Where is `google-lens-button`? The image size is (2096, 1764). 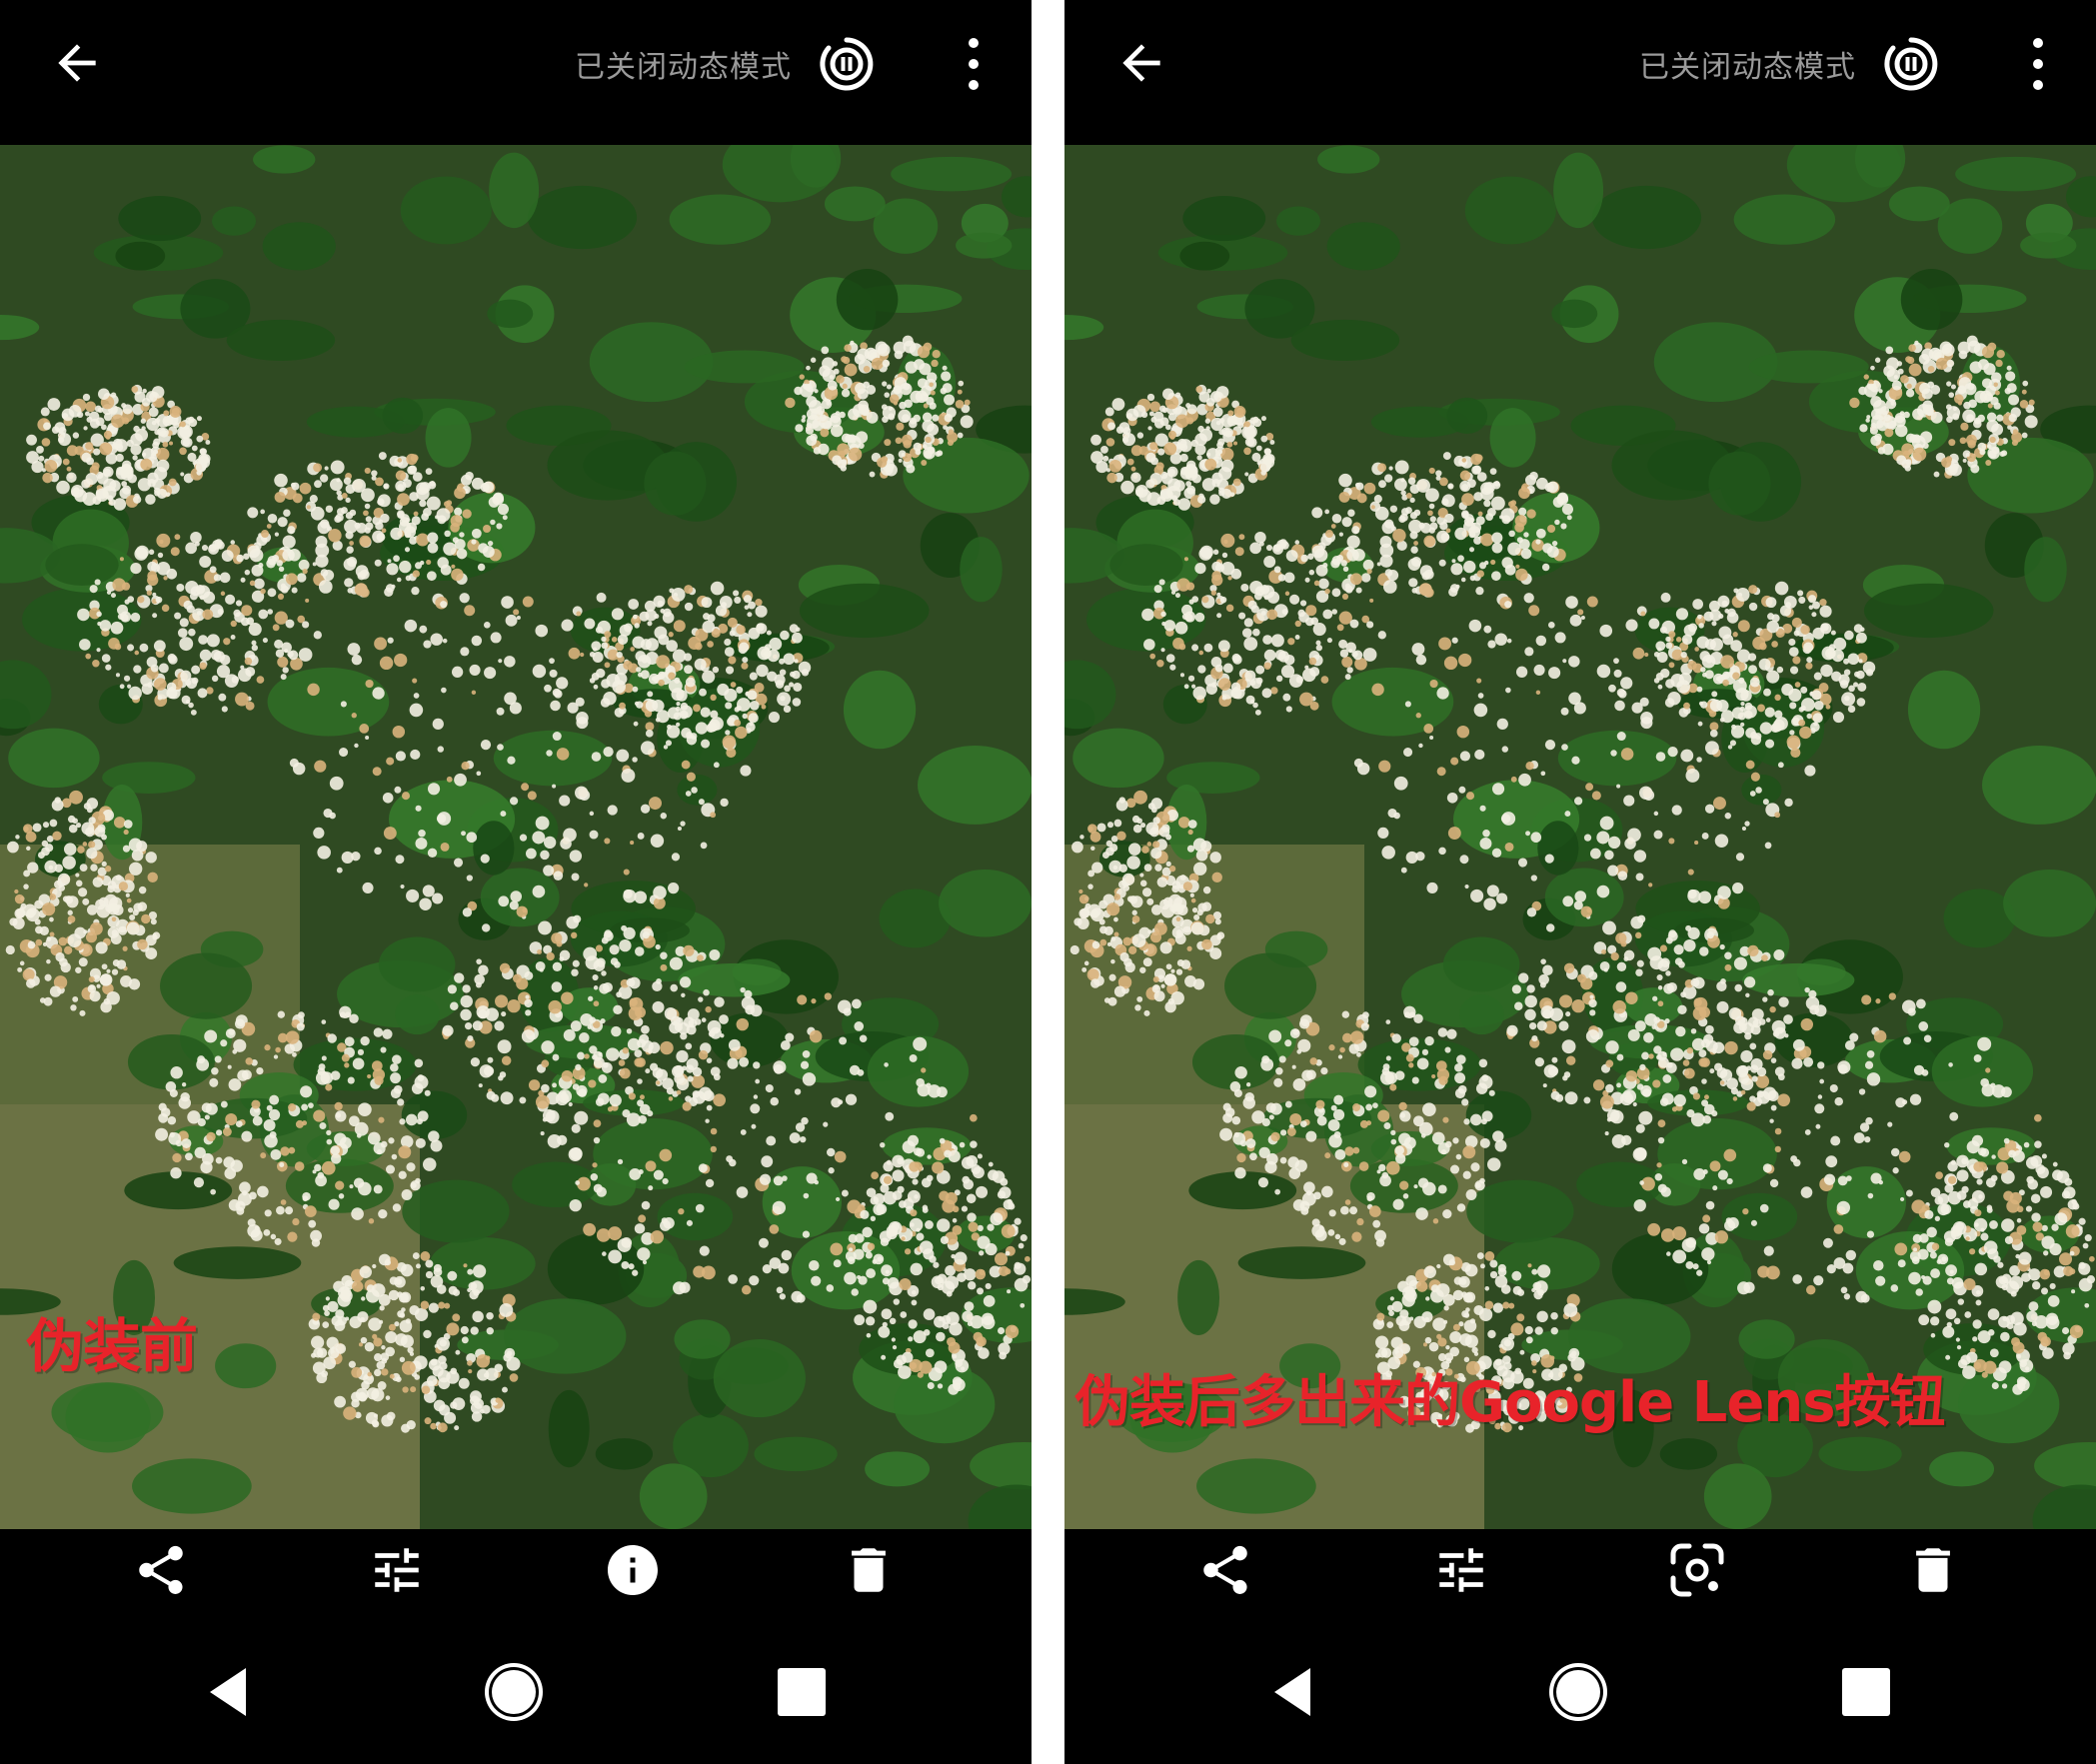 google-lens-button is located at coordinates (1697, 1570).